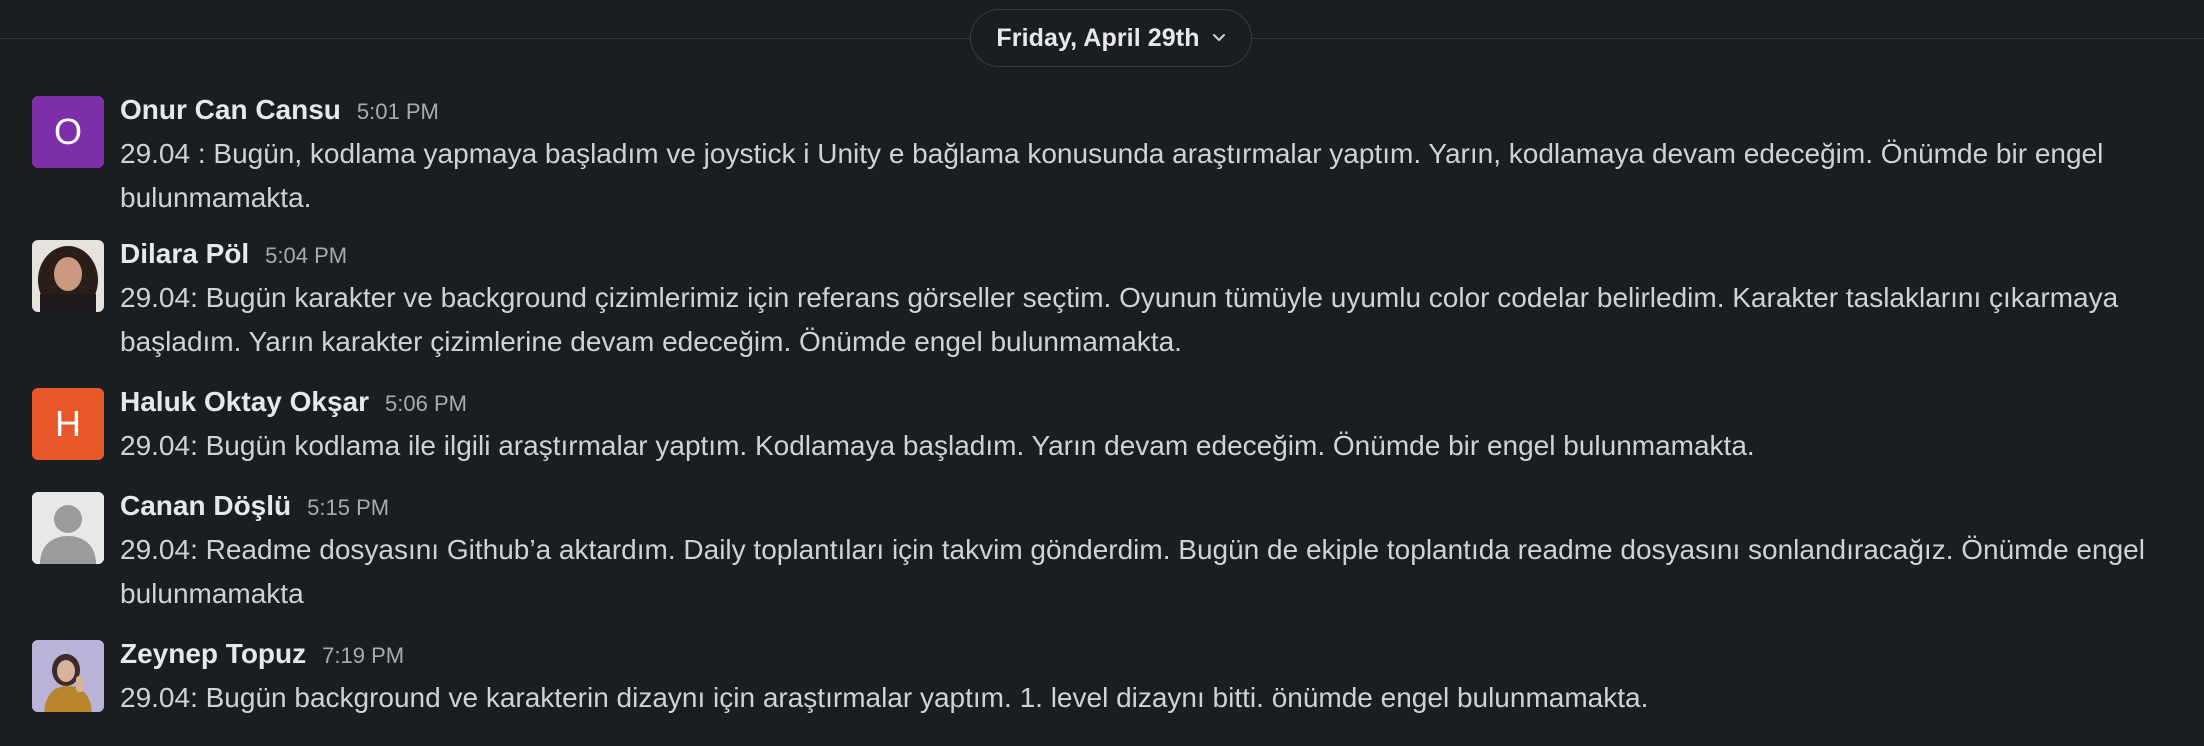 Image resolution: width=2204 pixels, height=746 pixels. Describe the element at coordinates (306, 256) in the screenshot. I see `message-timestamp: 5:04 PM` at that location.